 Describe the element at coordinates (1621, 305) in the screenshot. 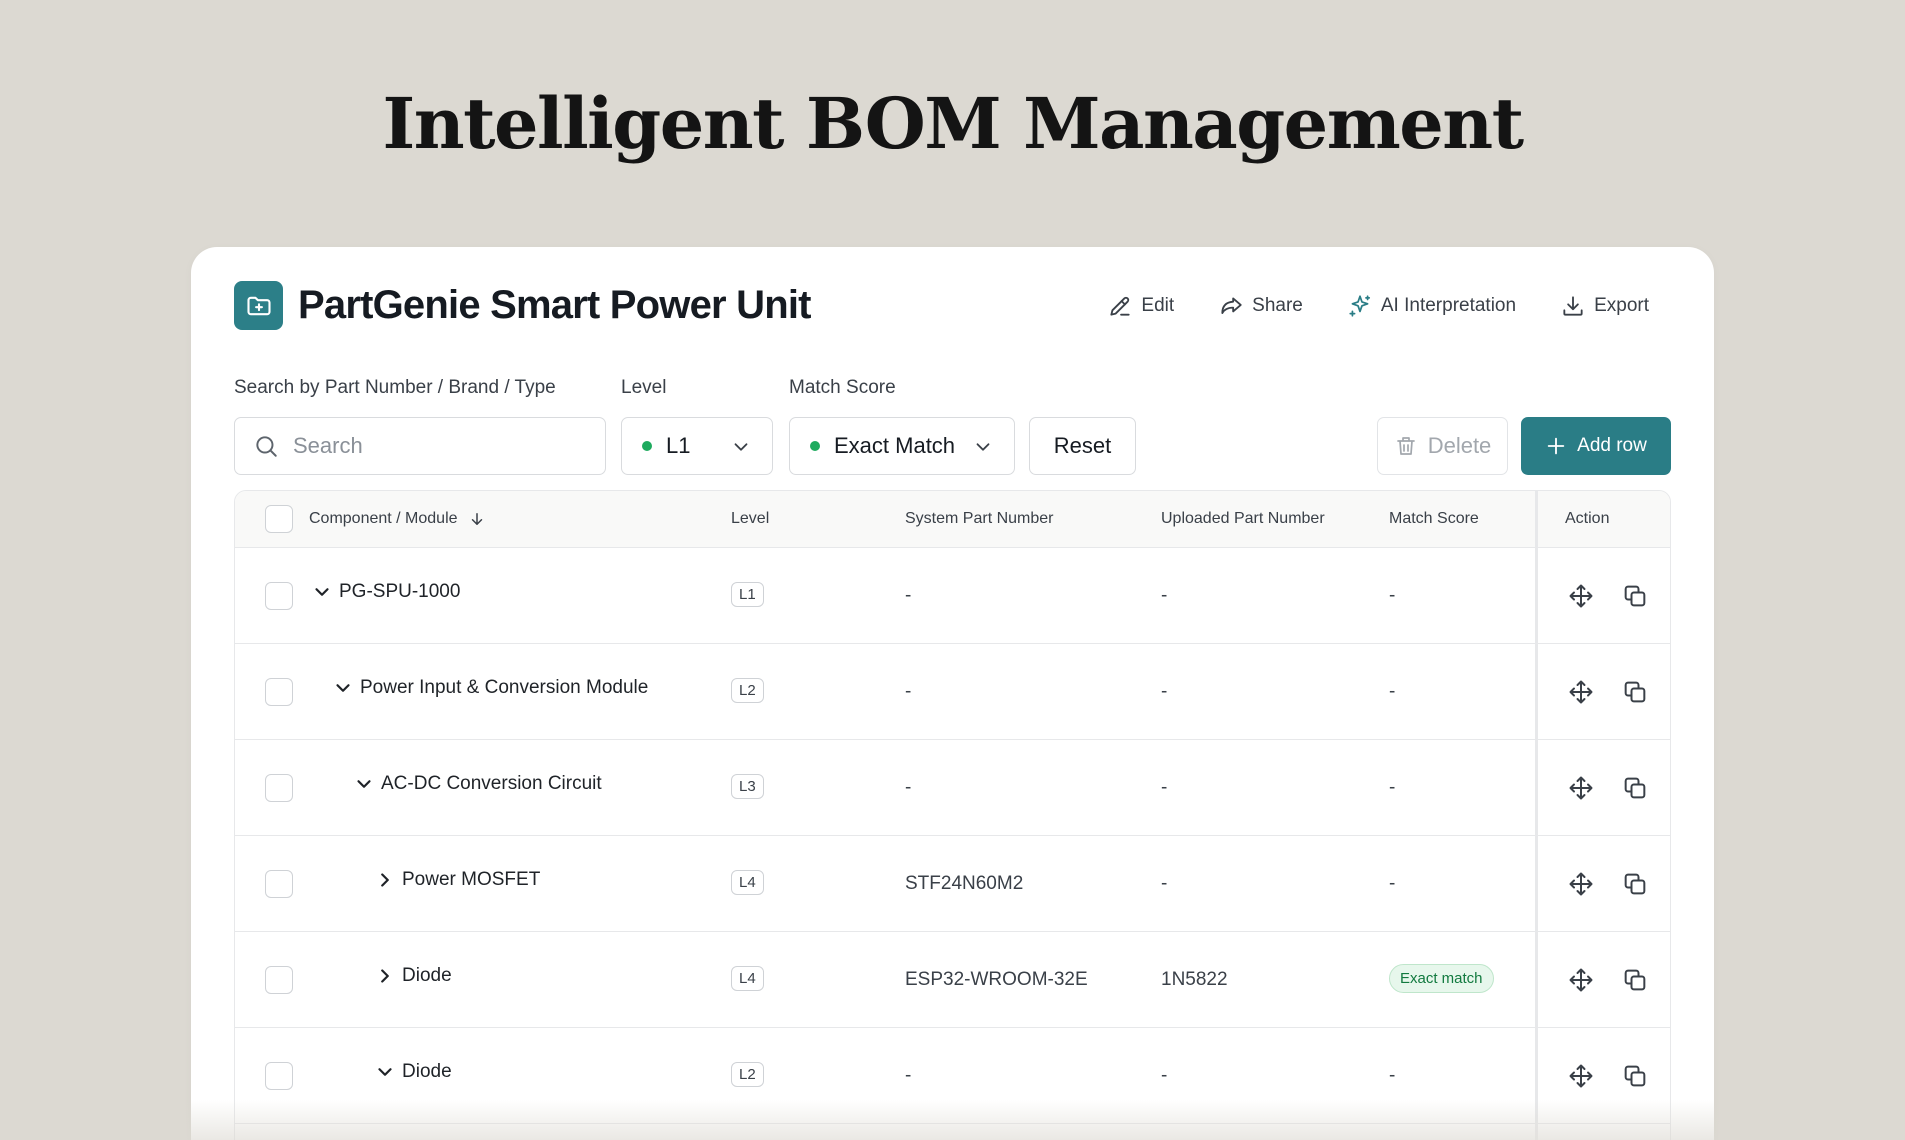

I see `export-label: Export` at that location.